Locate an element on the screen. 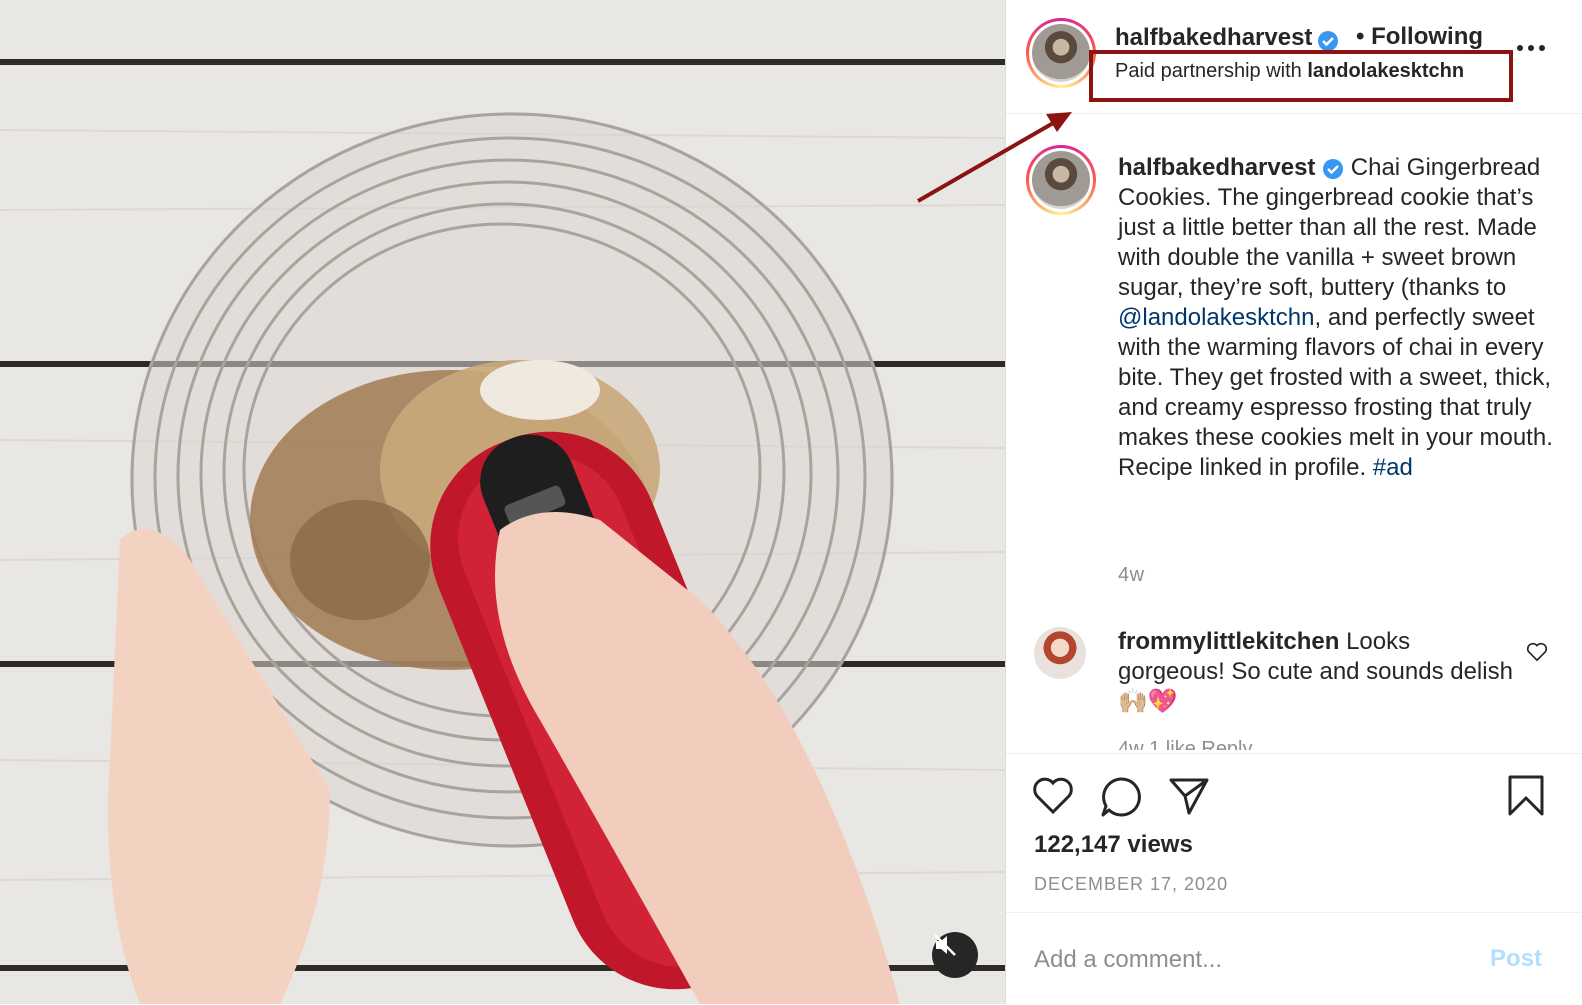 This screenshot has height=1005, width=1582. like-heart-icon is located at coordinates (1053, 796).